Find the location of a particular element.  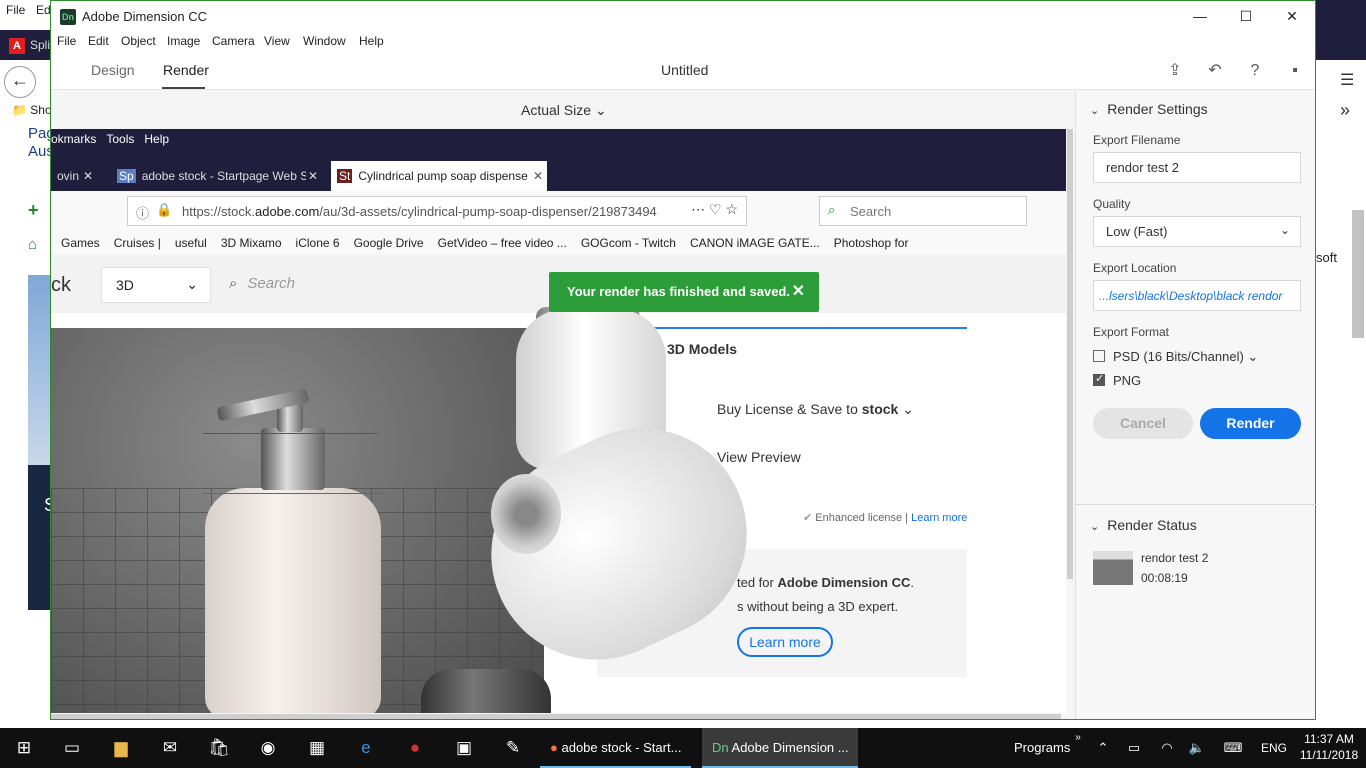

zoom-dropdown: Actual Size ⌄ is located at coordinates (564, 110).